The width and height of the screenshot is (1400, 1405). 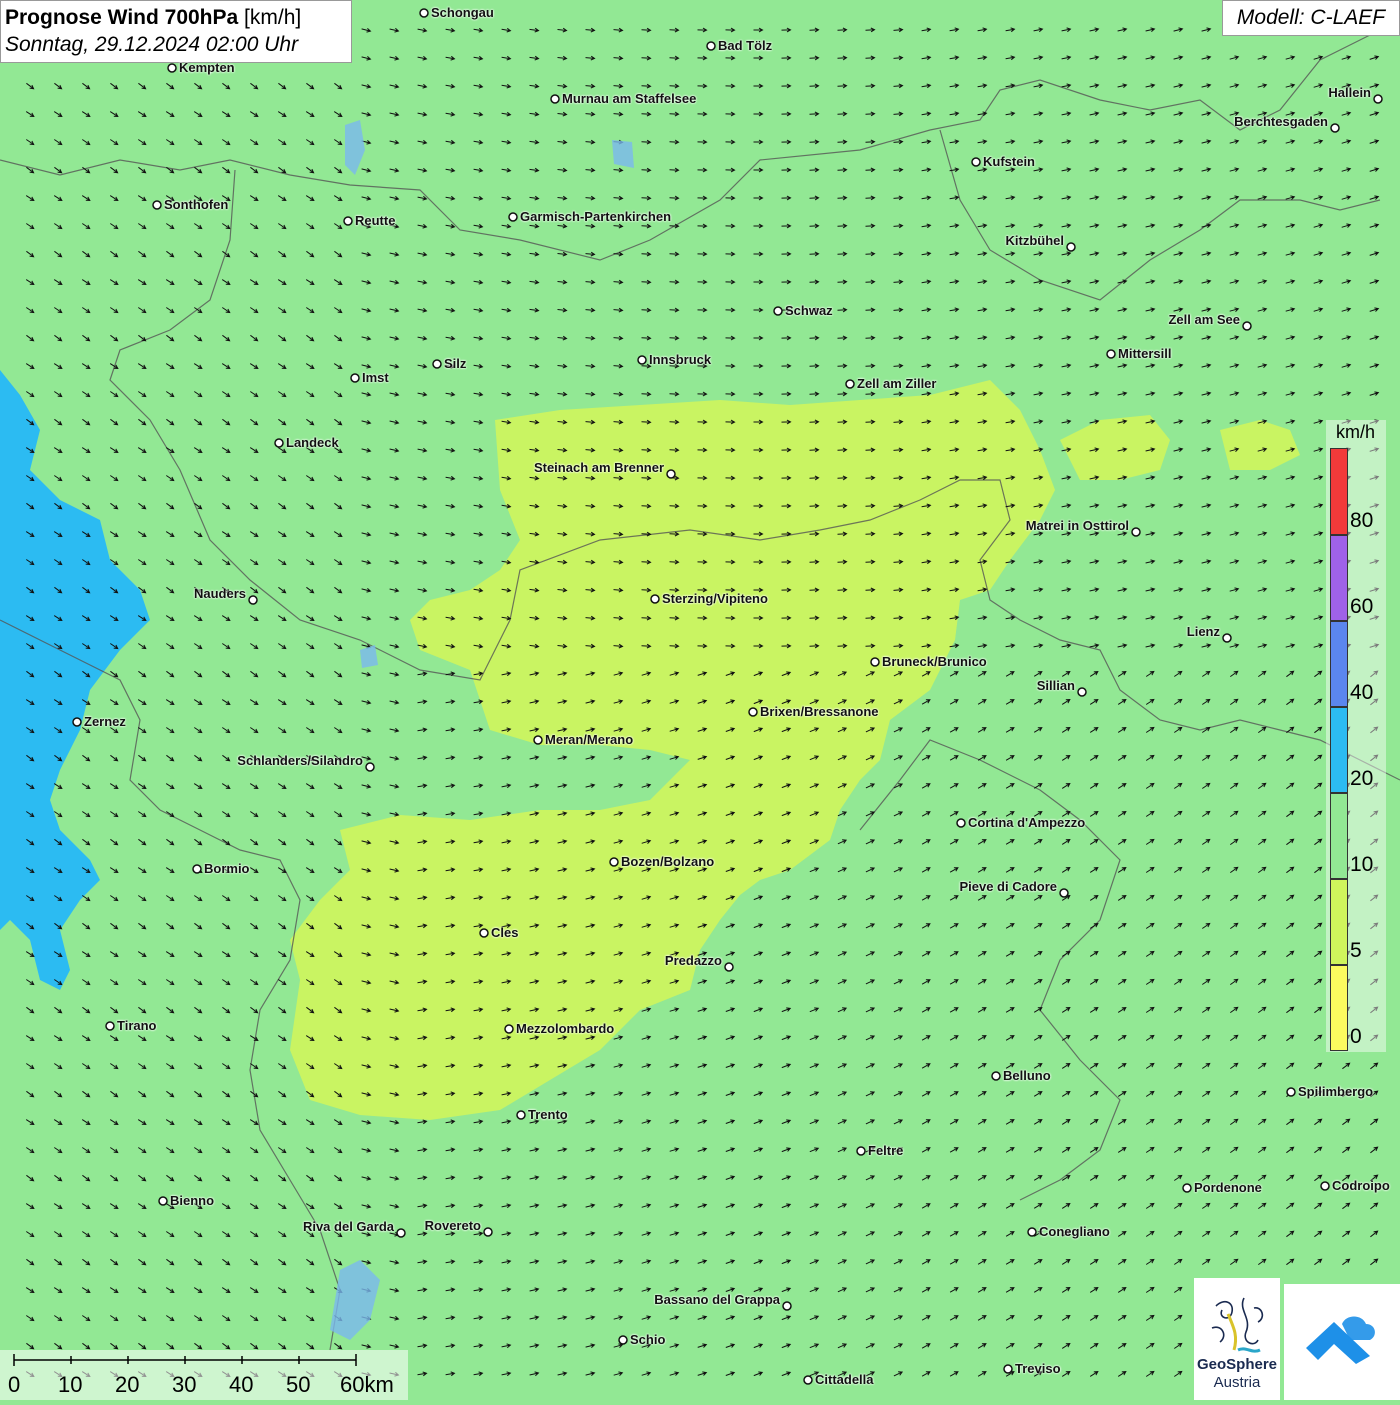 What do you see at coordinates (1038, 1368) in the screenshot?
I see `place-label: Treviso` at bounding box center [1038, 1368].